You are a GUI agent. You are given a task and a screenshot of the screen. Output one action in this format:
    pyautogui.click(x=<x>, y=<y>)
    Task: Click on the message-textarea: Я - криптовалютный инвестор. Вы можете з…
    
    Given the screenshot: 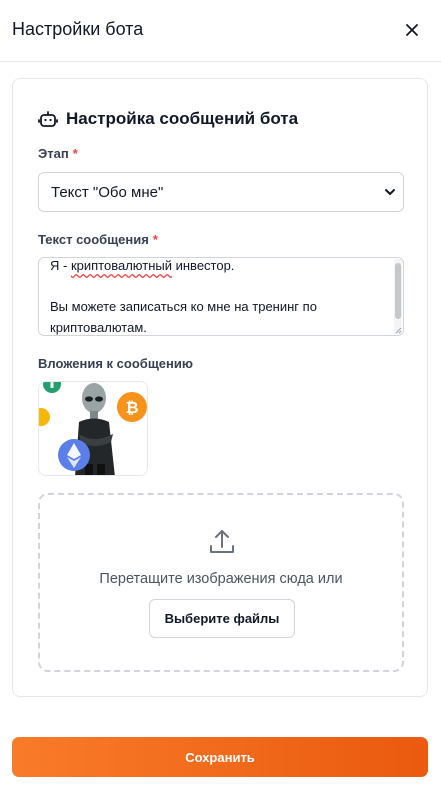 What is the action you would take?
    pyautogui.click(x=221, y=296)
    